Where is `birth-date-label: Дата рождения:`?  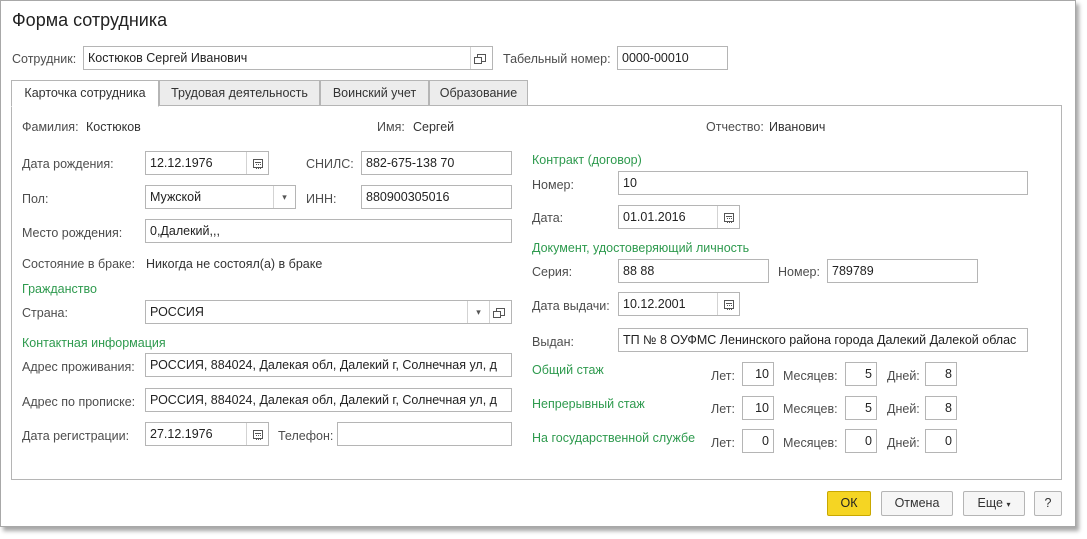
birth-date-label: Дата рождения: is located at coordinates (68, 164).